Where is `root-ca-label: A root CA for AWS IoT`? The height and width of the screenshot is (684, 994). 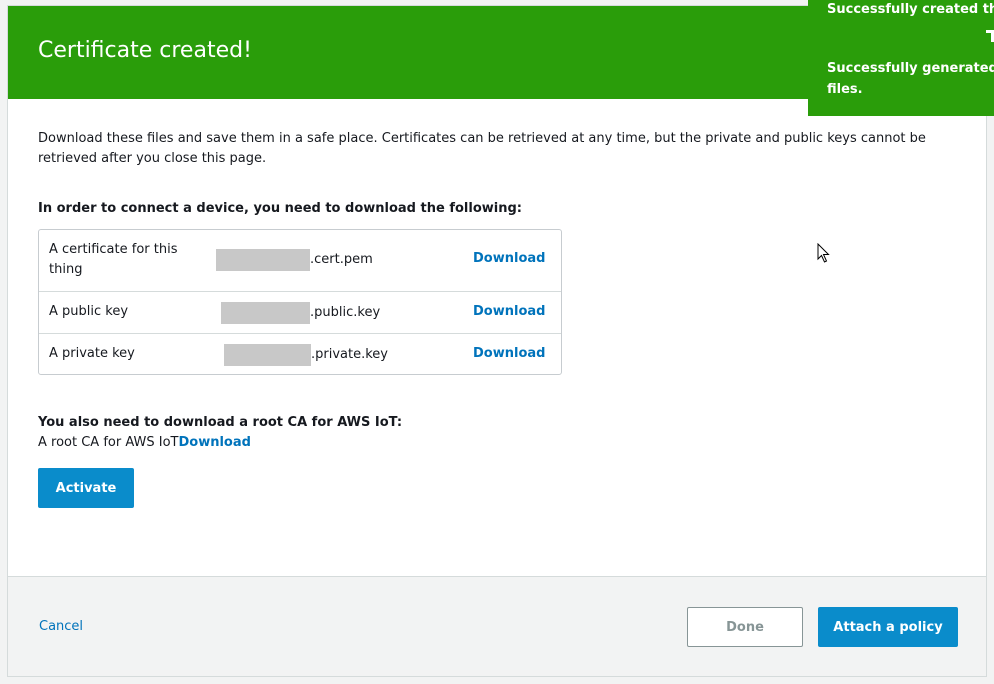 root-ca-label: A root CA for AWS IoT is located at coordinates (108, 442).